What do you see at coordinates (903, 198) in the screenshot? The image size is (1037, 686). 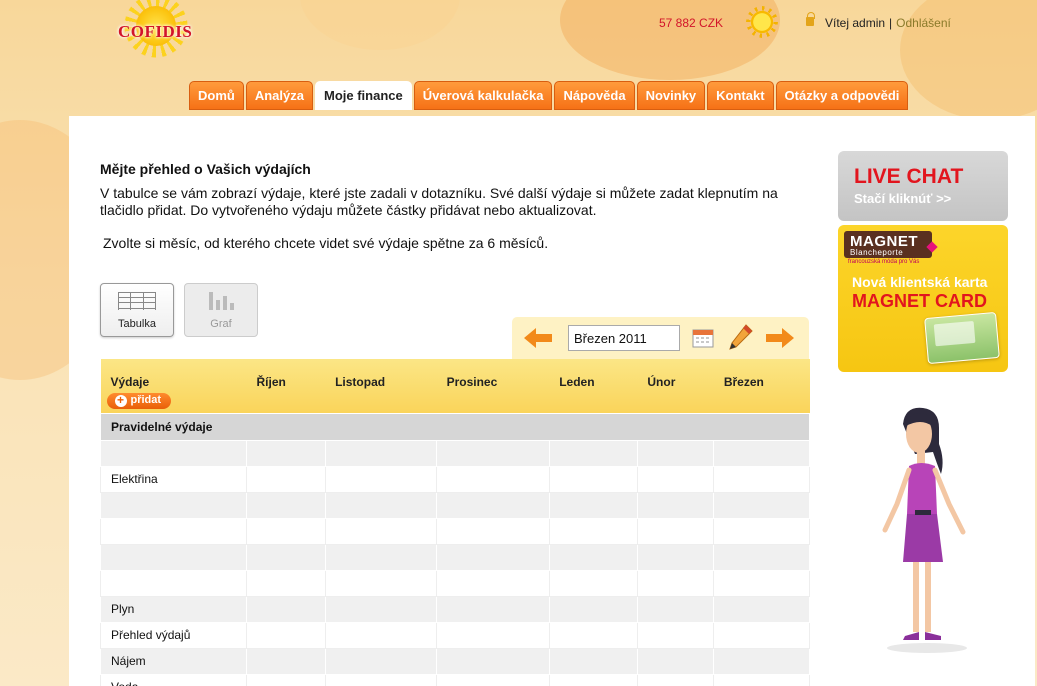 I see `live-chat-link: Stačí kliknúť >>` at bounding box center [903, 198].